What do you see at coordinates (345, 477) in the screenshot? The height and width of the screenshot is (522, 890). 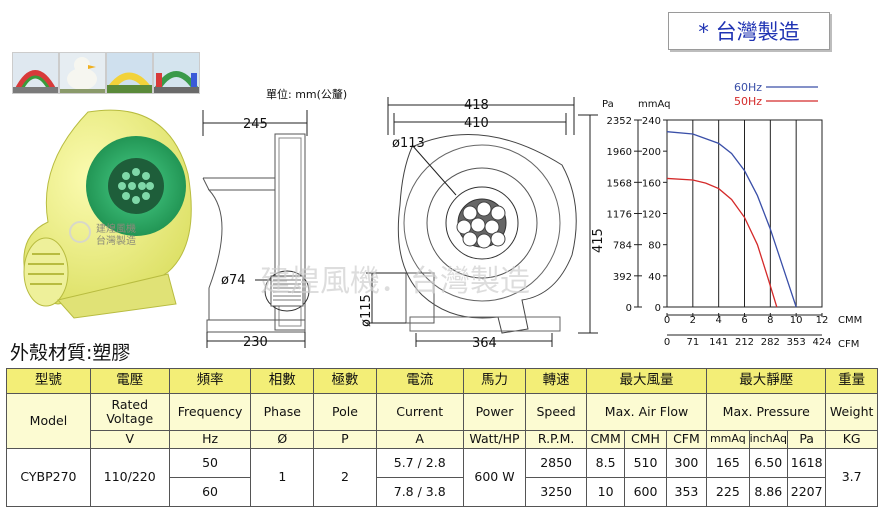 I see `cell-pole: 2` at bounding box center [345, 477].